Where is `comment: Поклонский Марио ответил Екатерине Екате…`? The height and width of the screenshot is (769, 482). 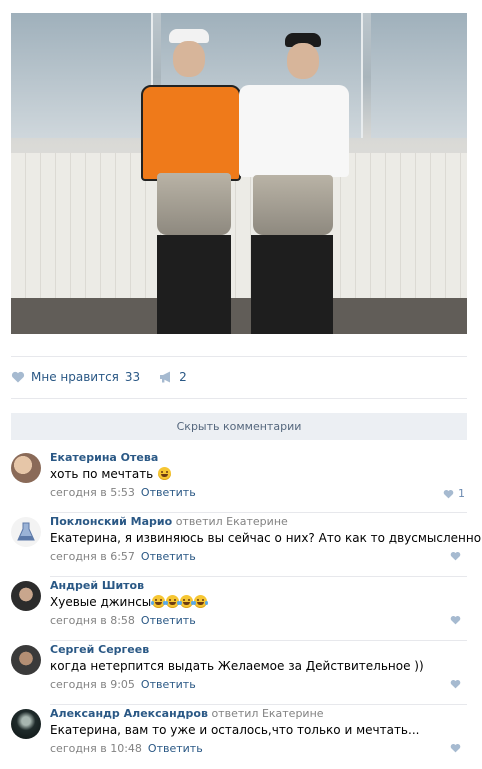
comment: Поклонский Марио ответил Екатерине Екате… is located at coordinates (246, 545).